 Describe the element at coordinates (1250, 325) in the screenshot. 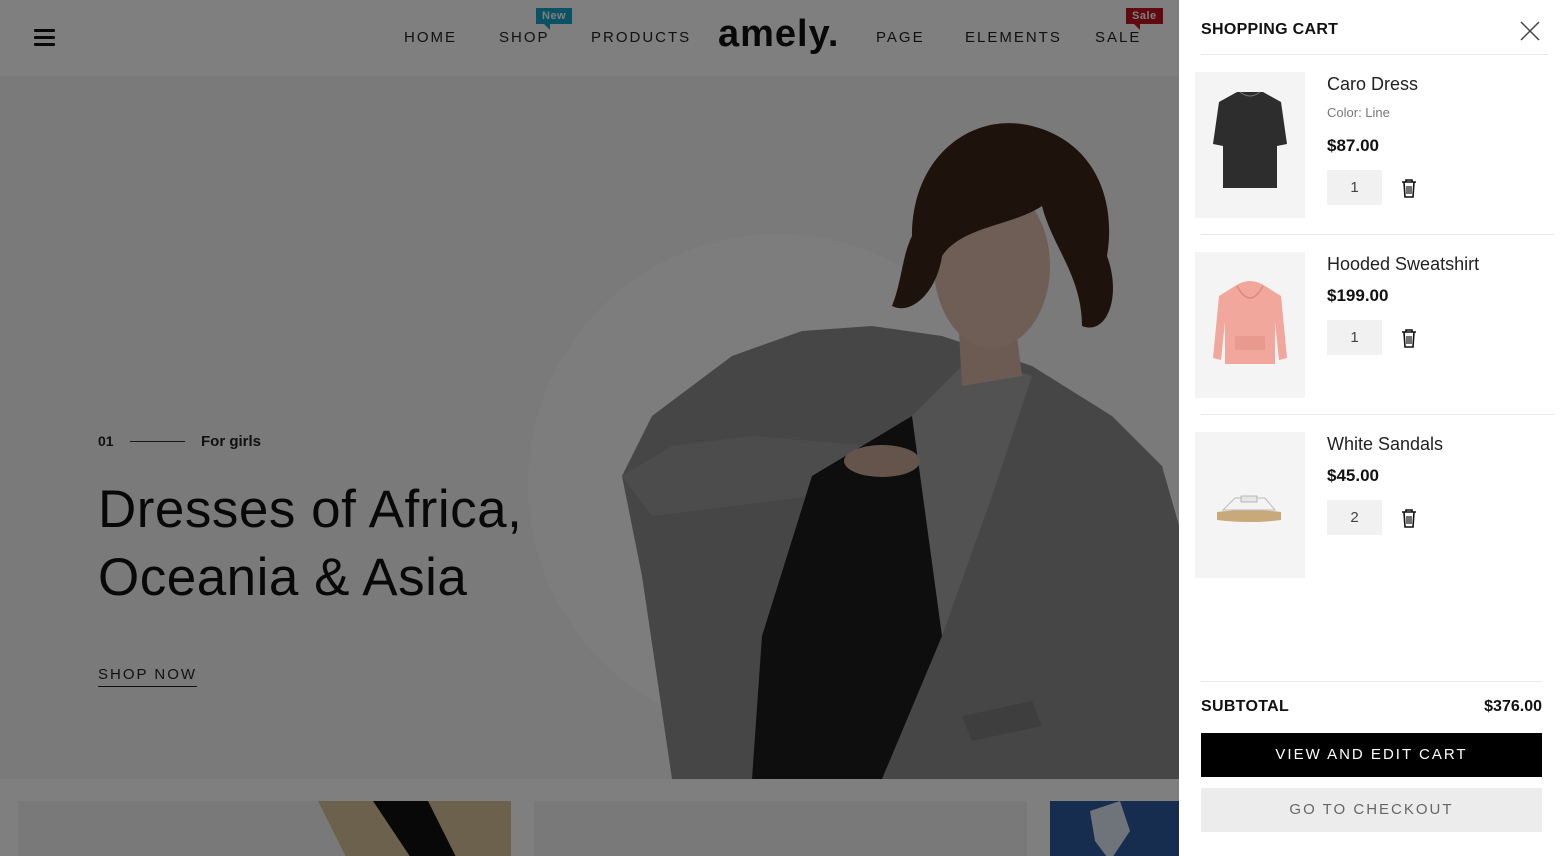

I see `sweatshirt-image` at that location.